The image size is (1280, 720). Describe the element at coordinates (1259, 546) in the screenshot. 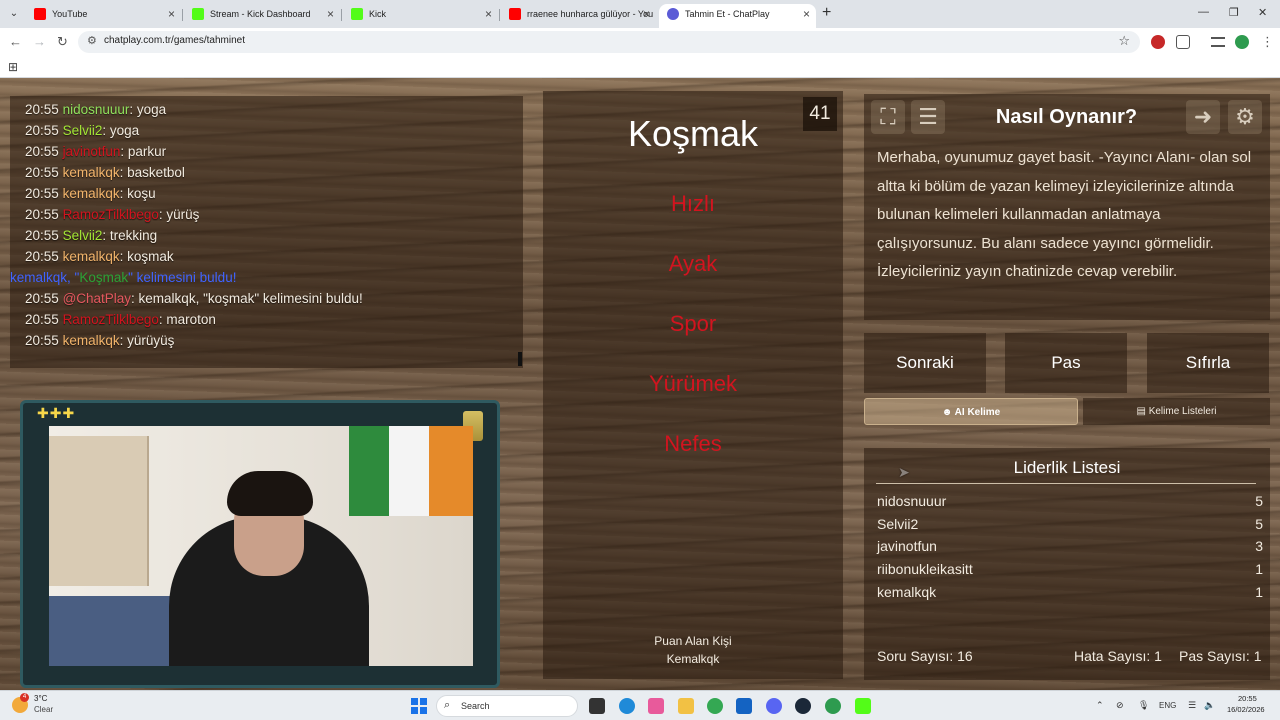

I see `player-score: 3` at that location.